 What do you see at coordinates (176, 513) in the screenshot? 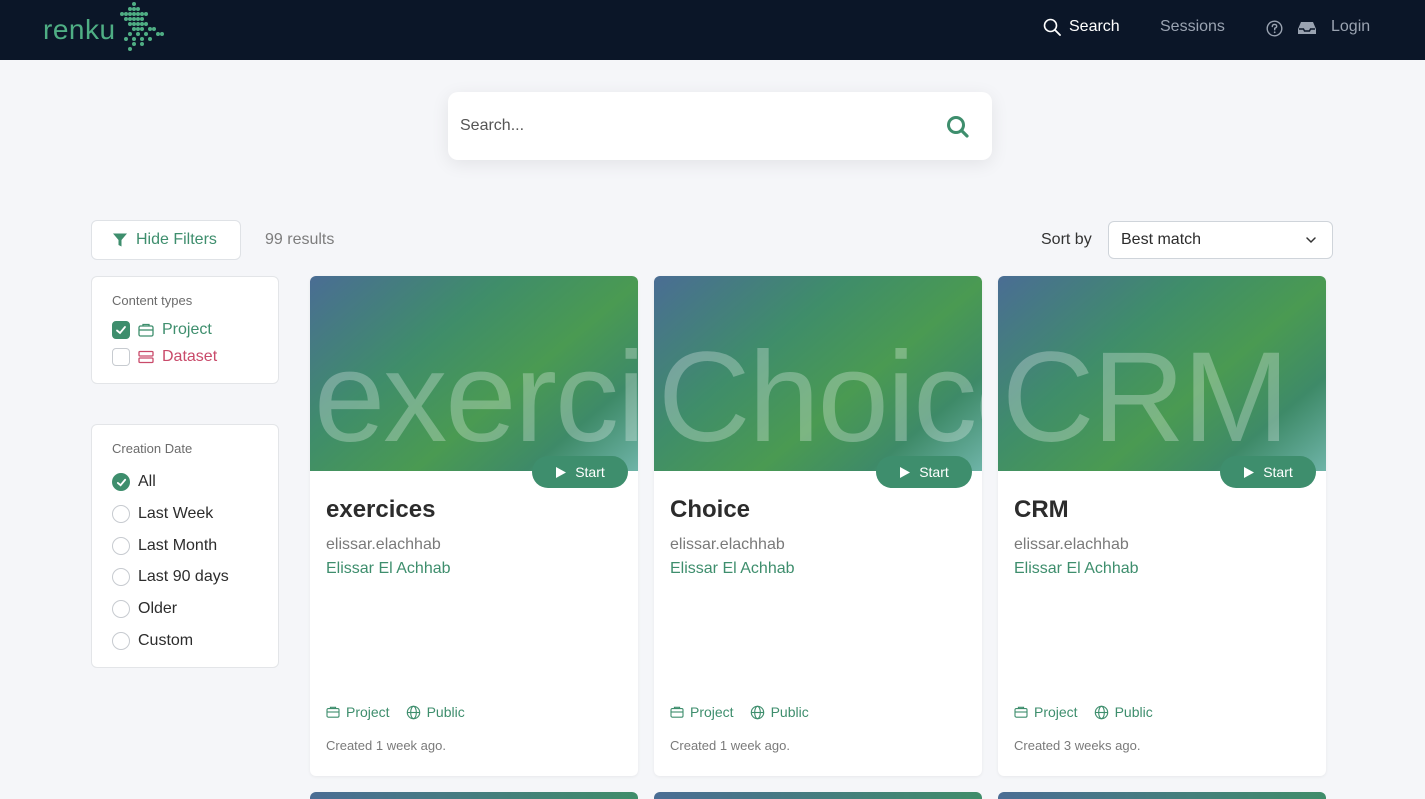
I see `date-option-label: Last Week` at bounding box center [176, 513].